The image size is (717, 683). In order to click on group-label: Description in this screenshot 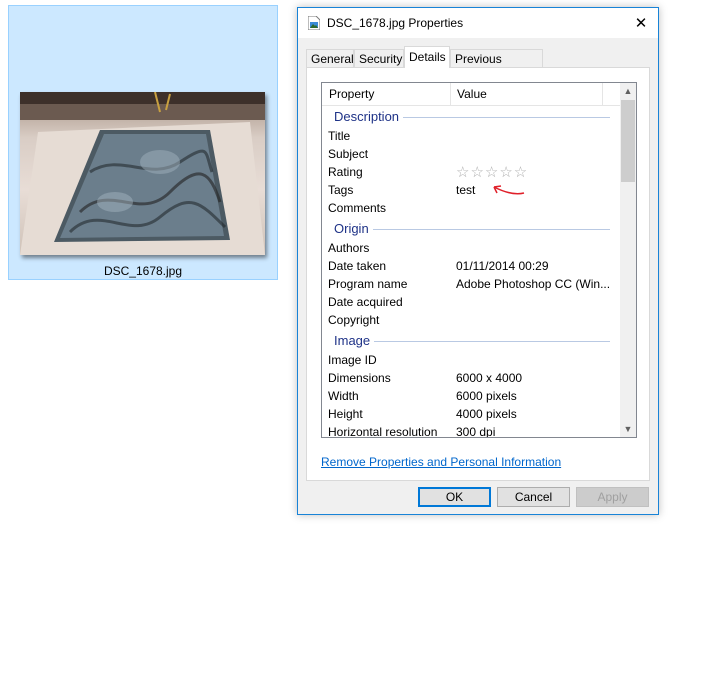, I will do `click(369, 116)`.